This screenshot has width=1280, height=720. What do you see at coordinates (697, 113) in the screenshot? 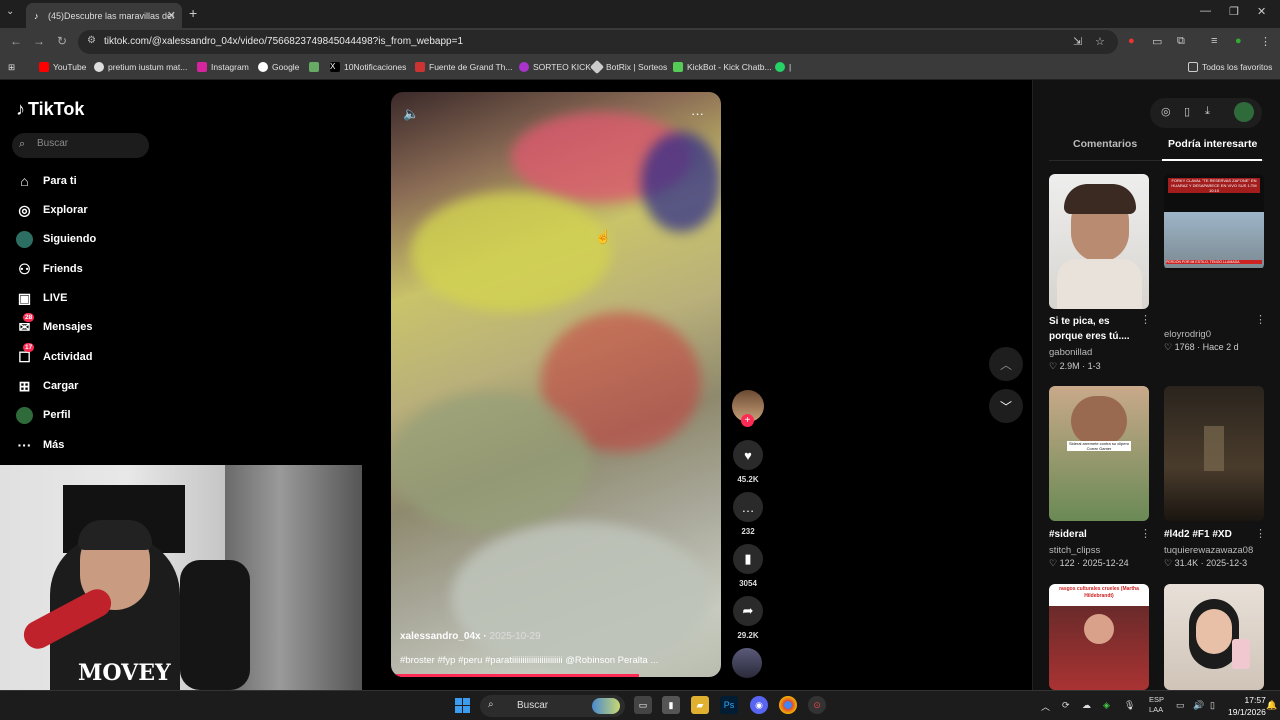
I see `video-options-icon: ···` at bounding box center [697, 113].